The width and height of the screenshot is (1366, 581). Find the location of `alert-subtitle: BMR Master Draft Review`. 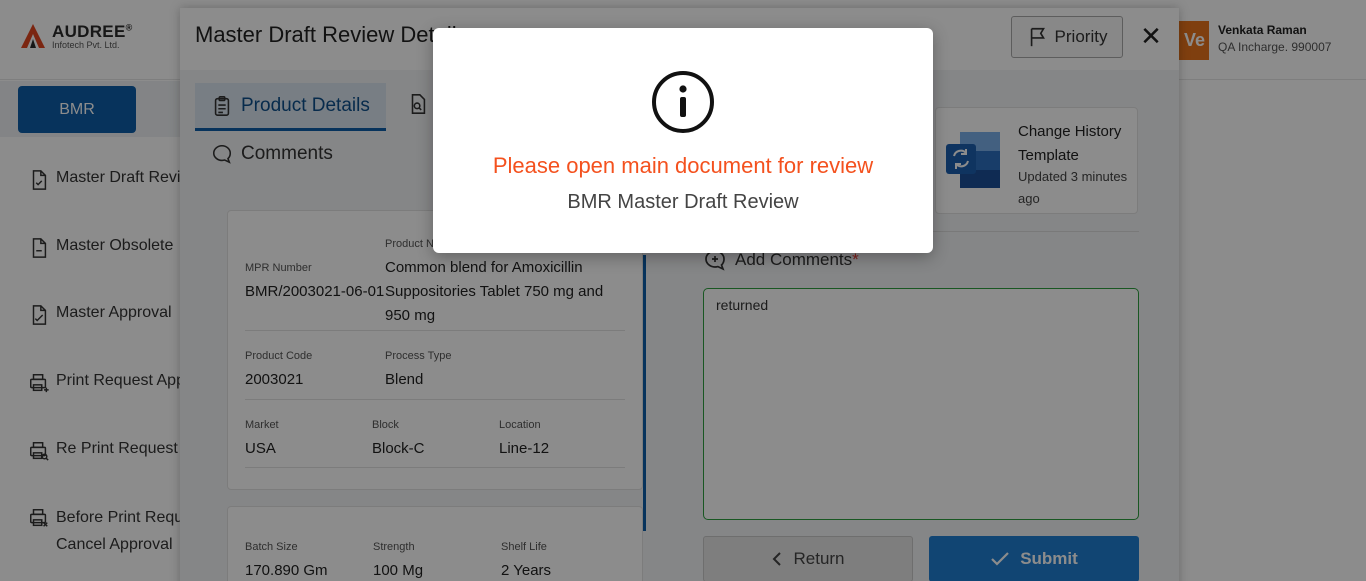

alert-subtitle: BMR Master Draft Review is located at coordinates (683, 202).